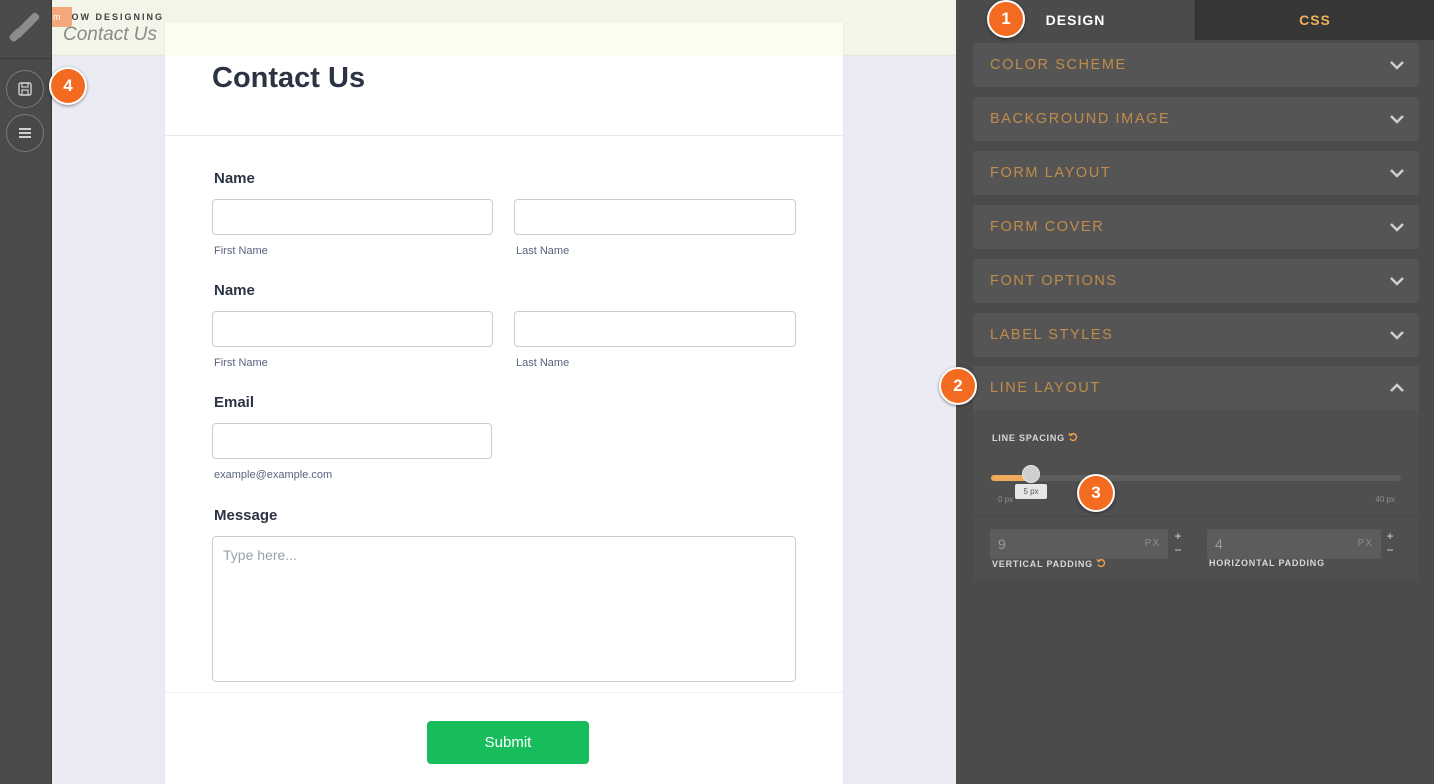 This screenshot has height=784, width=1434. What do you see at coordinates (68, 86) in the screenshot?
I see `annotation-badge-4: 4` at bounding box center [68, 86].